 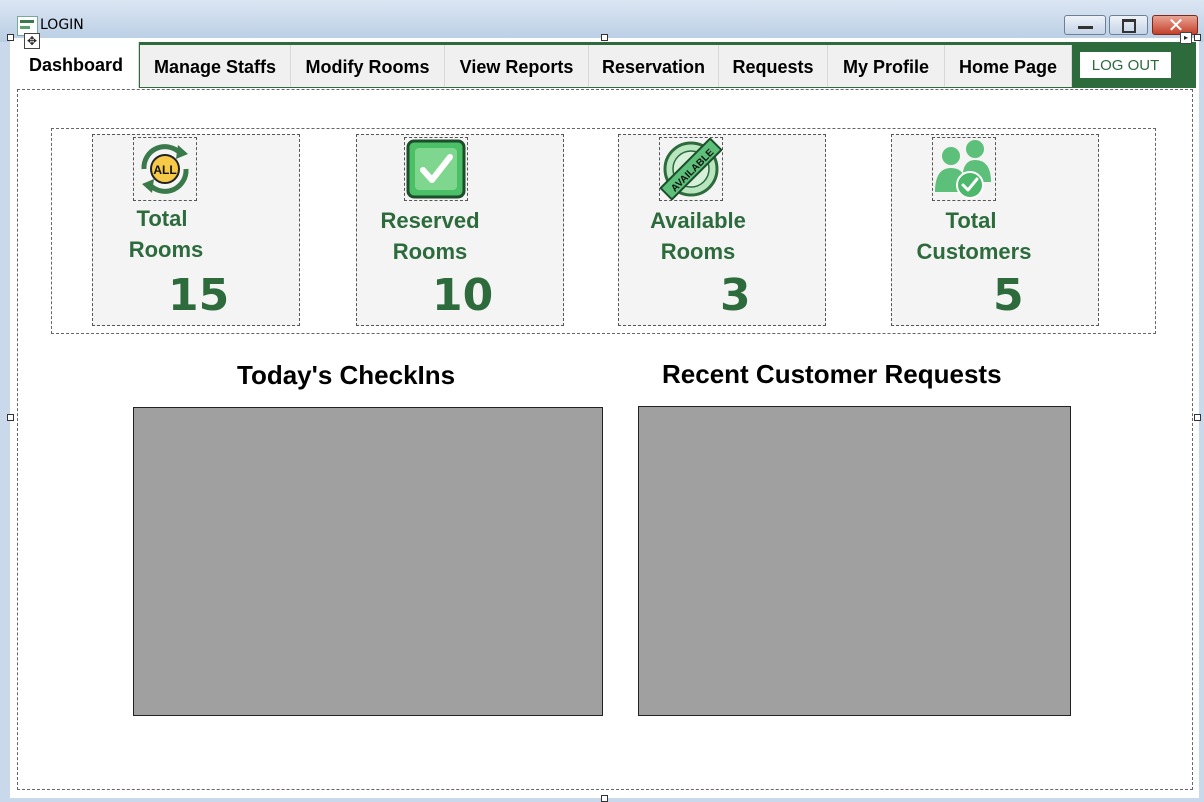 I want to click on tab-reservation: Reservation, so click(x=654, y=66).